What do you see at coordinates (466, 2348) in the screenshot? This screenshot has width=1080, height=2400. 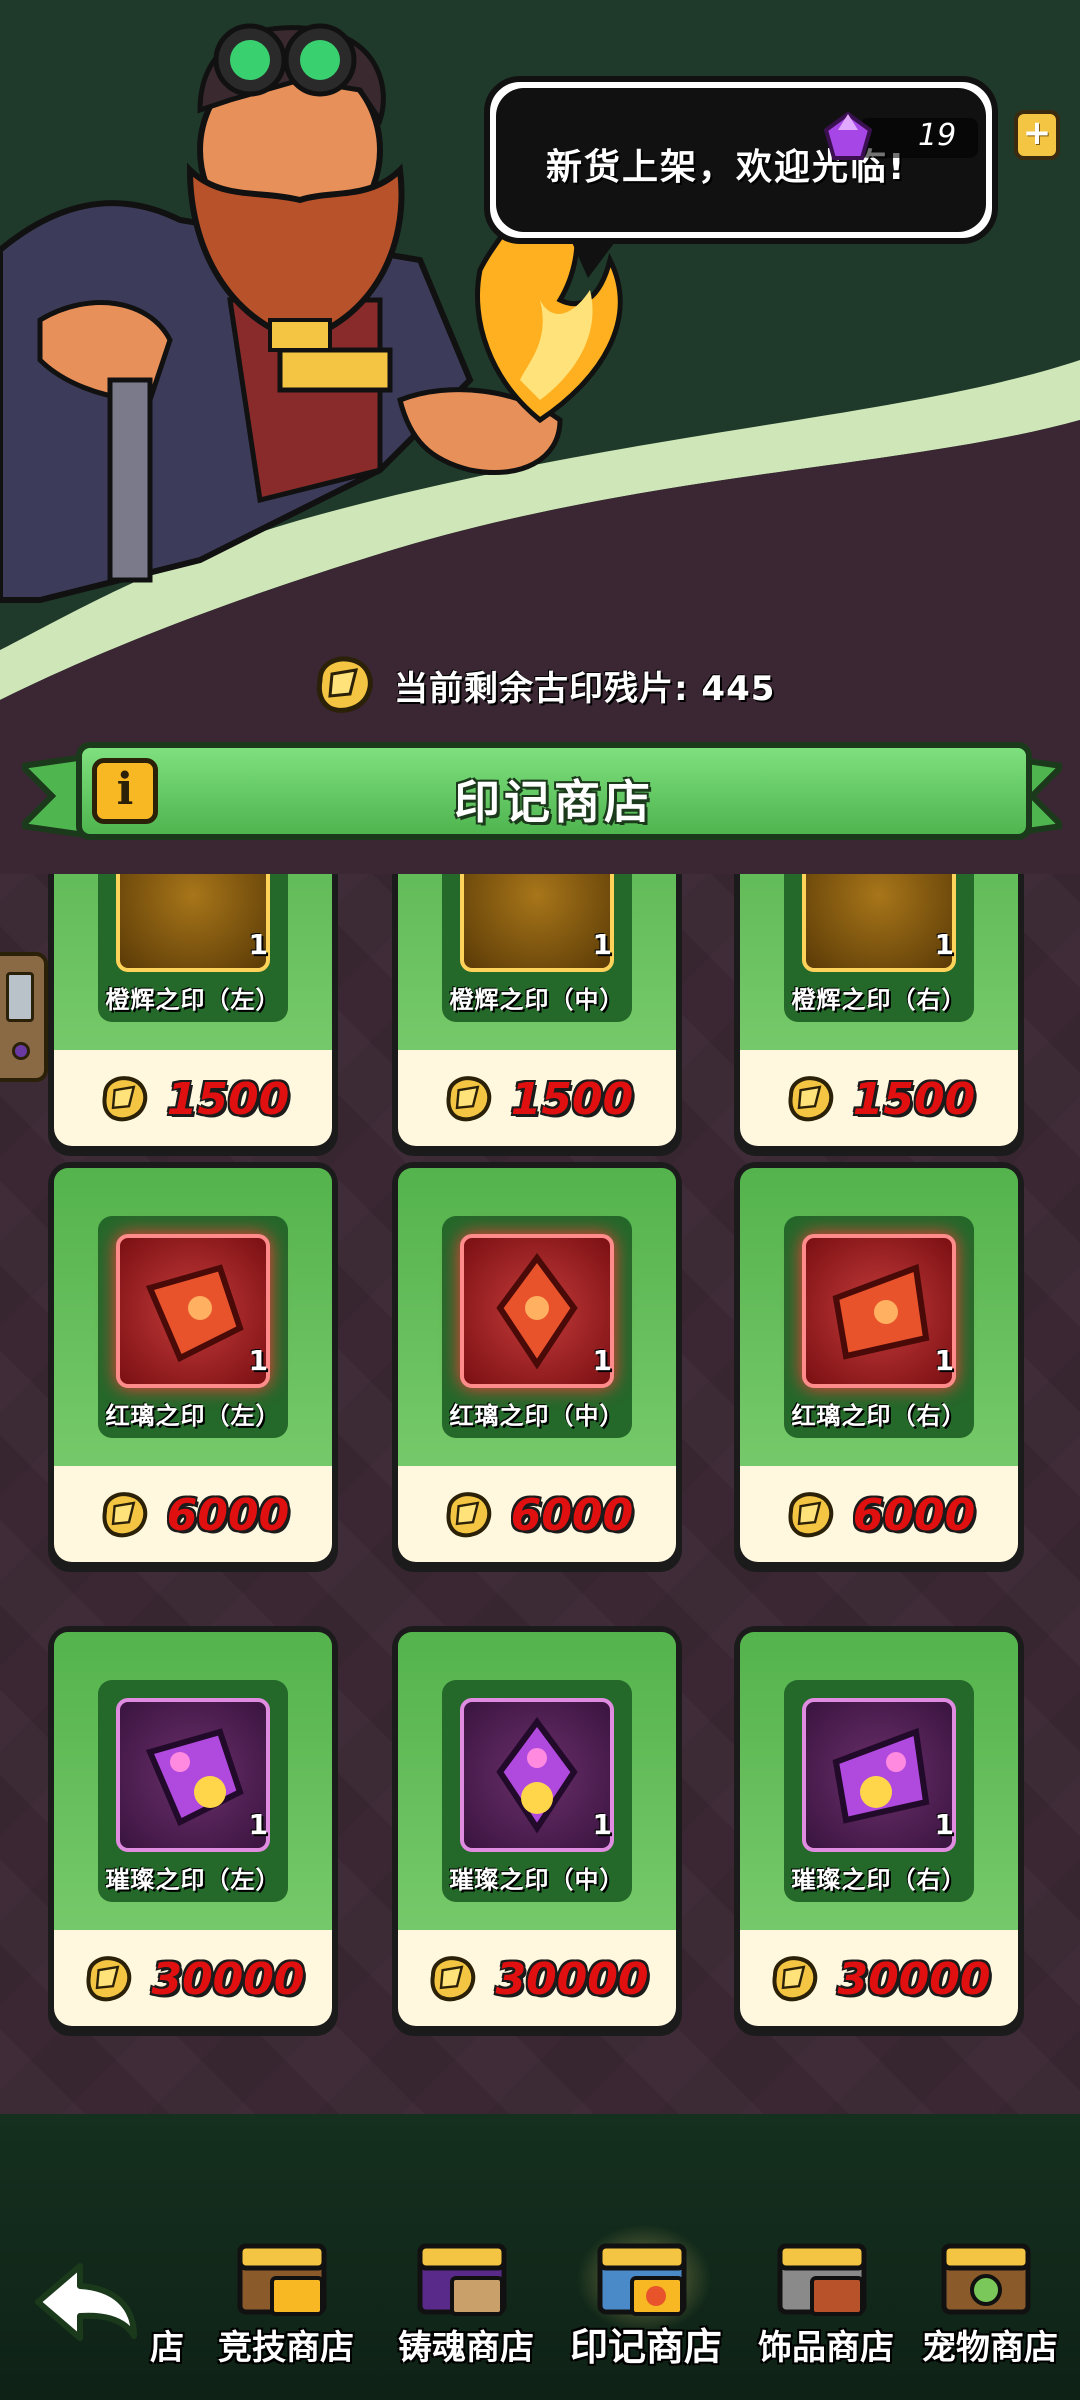 I see `nav-label: 铸魂商店` at bounding box center [466, 2348].